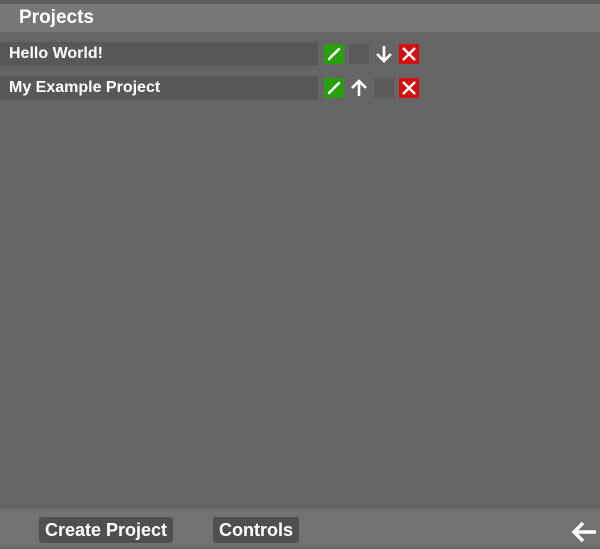  What do you see at coordinates (159, 54) in the screenshot?
I see `project-name-cell: Hello World!` at bounding box center [159, 54].